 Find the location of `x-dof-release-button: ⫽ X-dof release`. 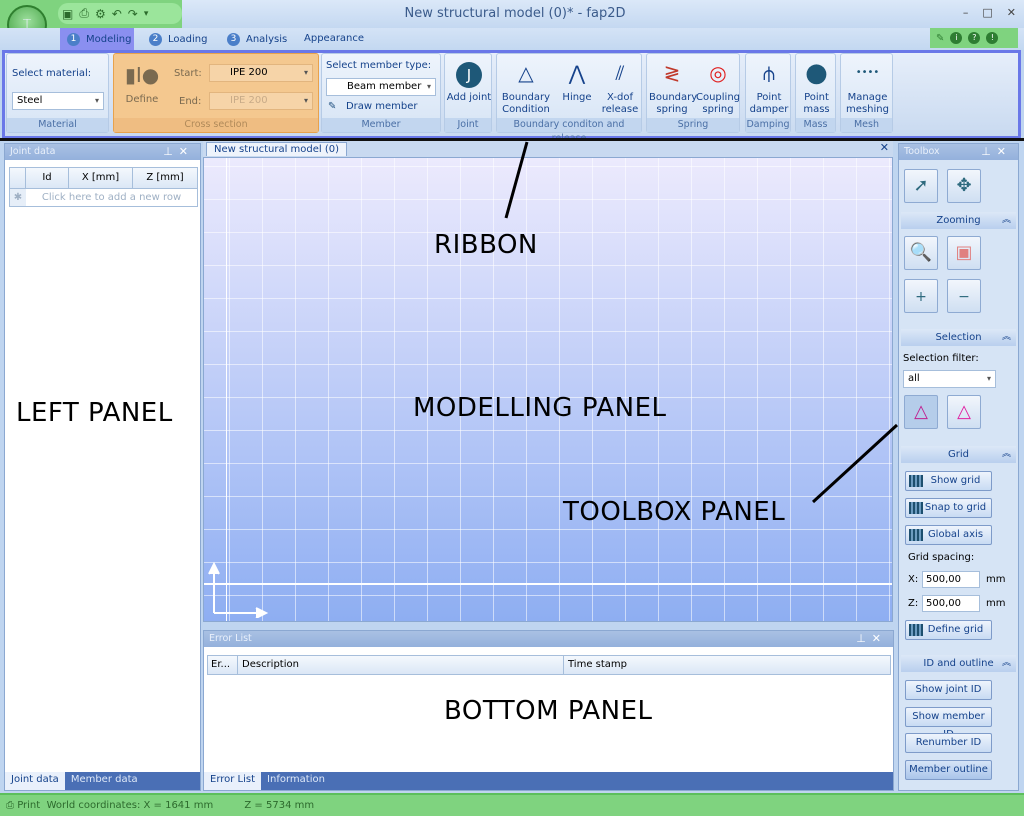

x-dof-release-button: ⫽ X-dof release is located at coordinates (620, 88).